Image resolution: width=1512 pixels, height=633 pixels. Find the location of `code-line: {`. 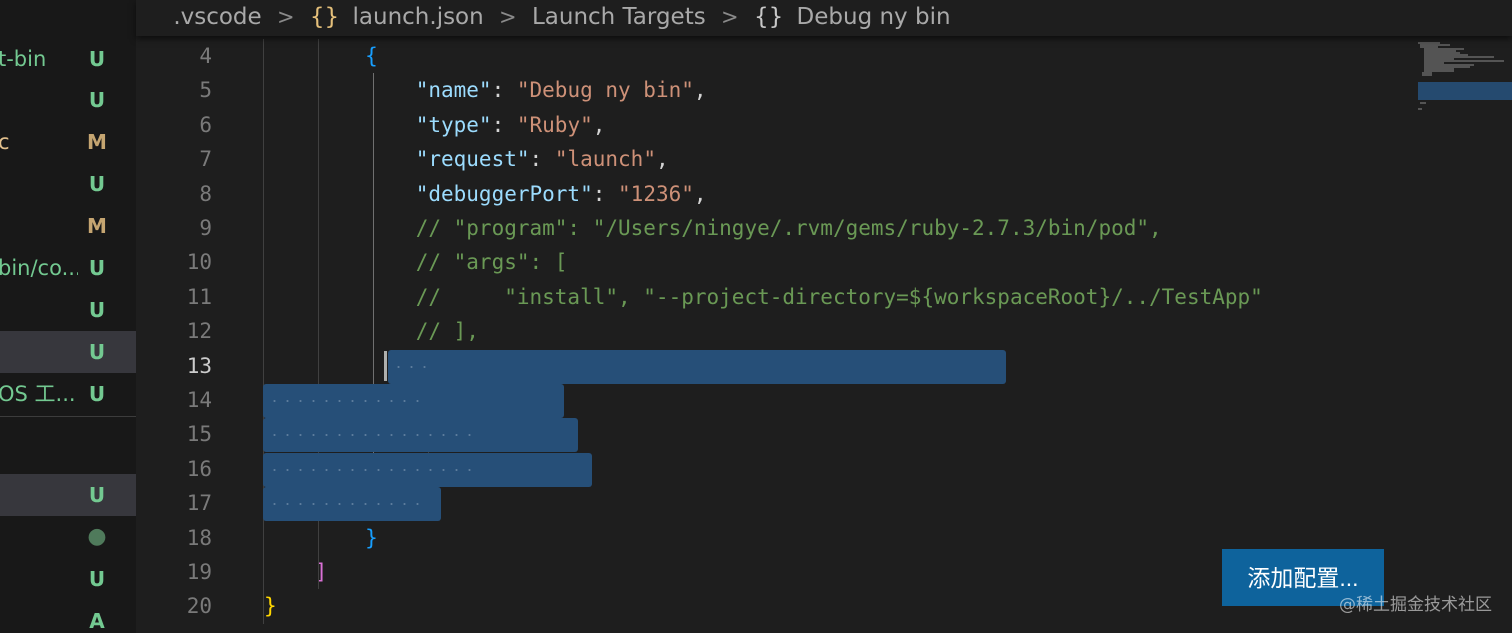

code-line: { is located at coordinates (321, 56).